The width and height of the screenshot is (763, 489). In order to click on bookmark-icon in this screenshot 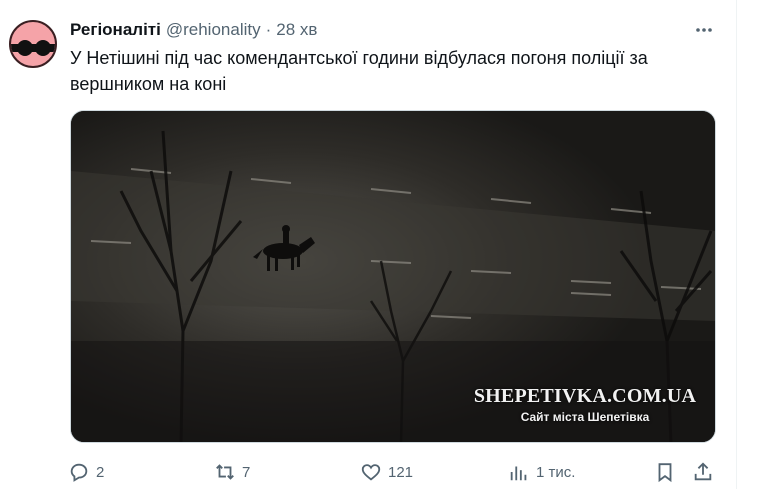, I will do `click(665, 473)`.